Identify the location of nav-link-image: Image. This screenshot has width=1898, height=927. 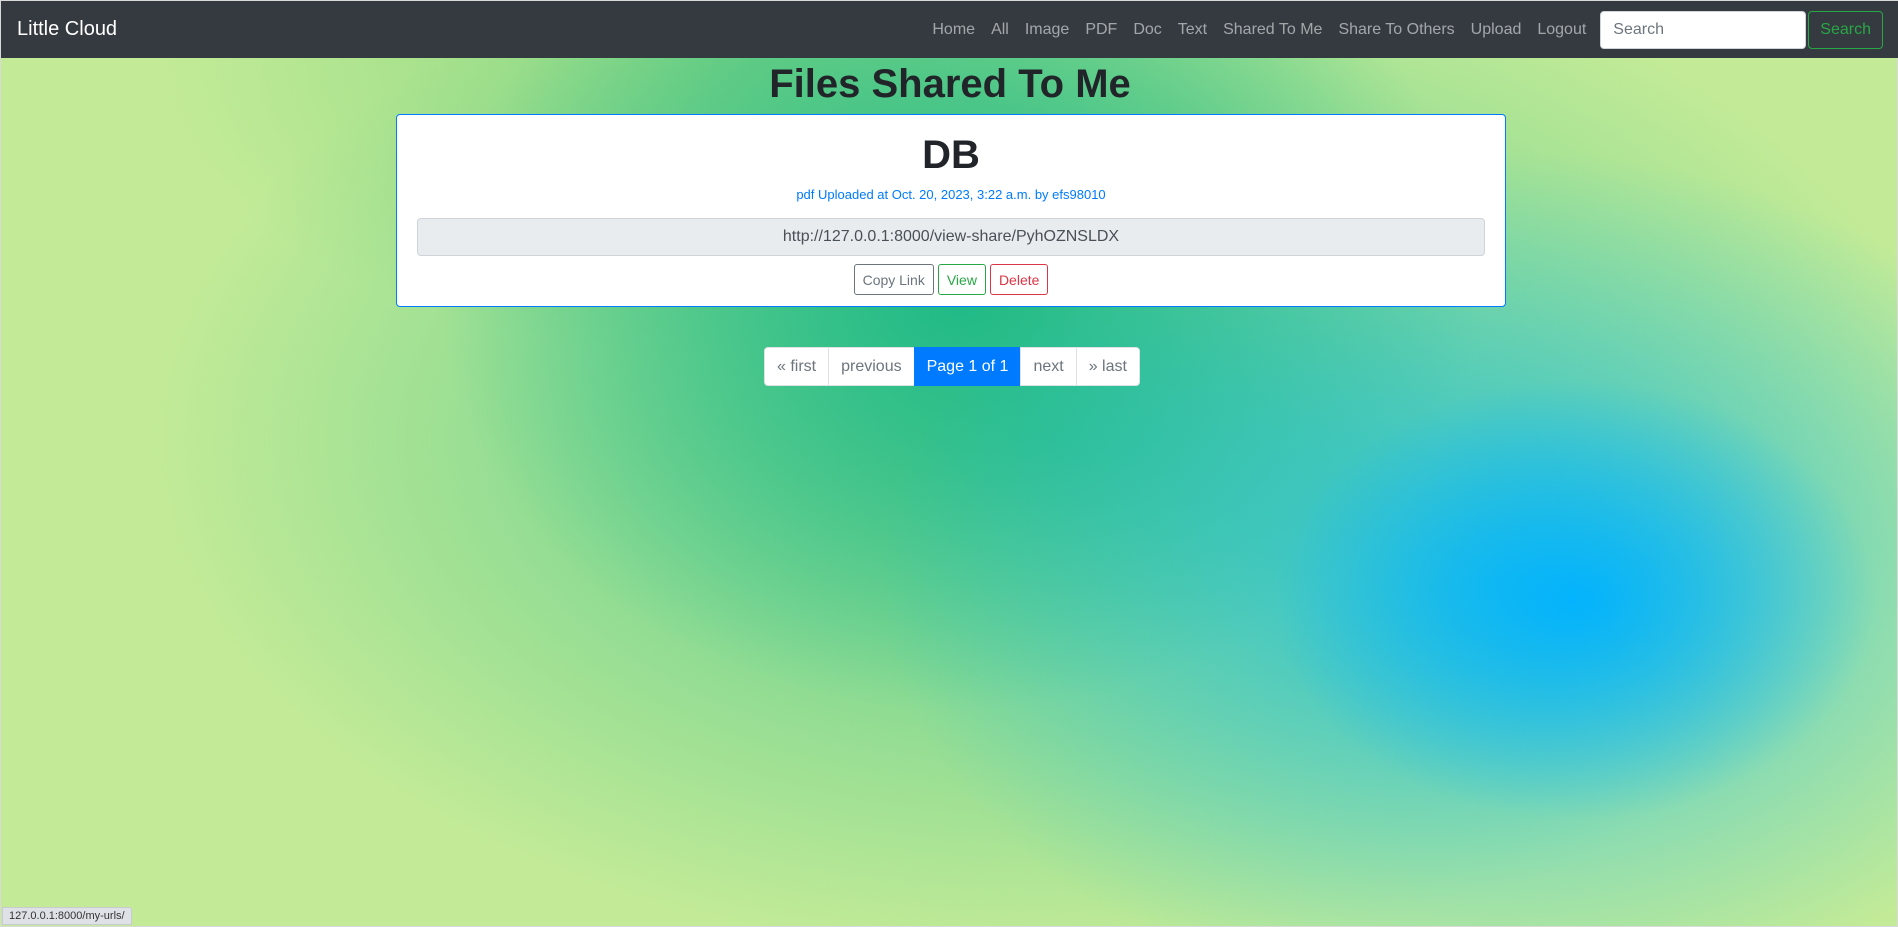
(1047, 30).